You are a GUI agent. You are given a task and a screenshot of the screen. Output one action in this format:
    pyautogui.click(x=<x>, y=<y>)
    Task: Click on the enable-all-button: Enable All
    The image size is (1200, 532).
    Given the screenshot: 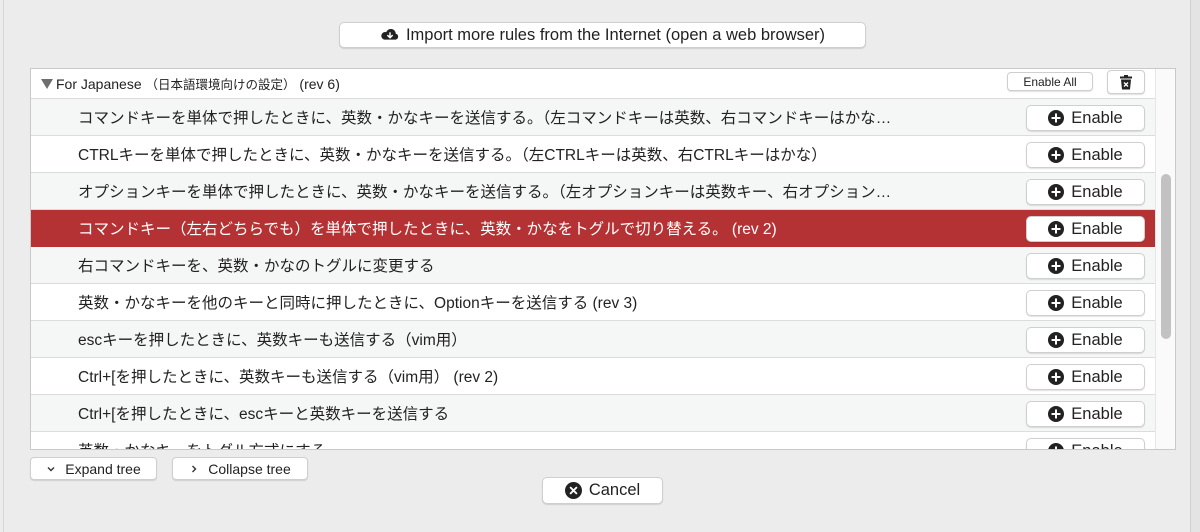 What is the action you would take?
    pyautogui.click(x=1050, y=81)
    